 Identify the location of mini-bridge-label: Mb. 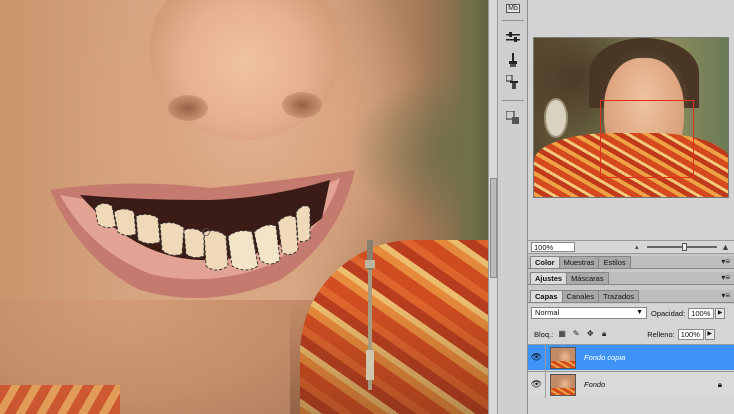
(513, 8).